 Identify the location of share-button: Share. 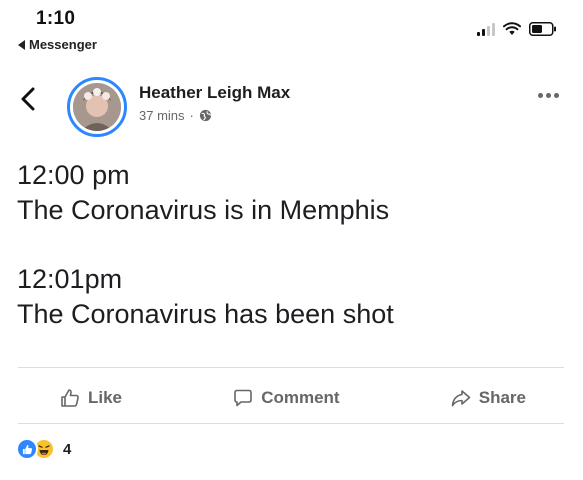
(488, 398).